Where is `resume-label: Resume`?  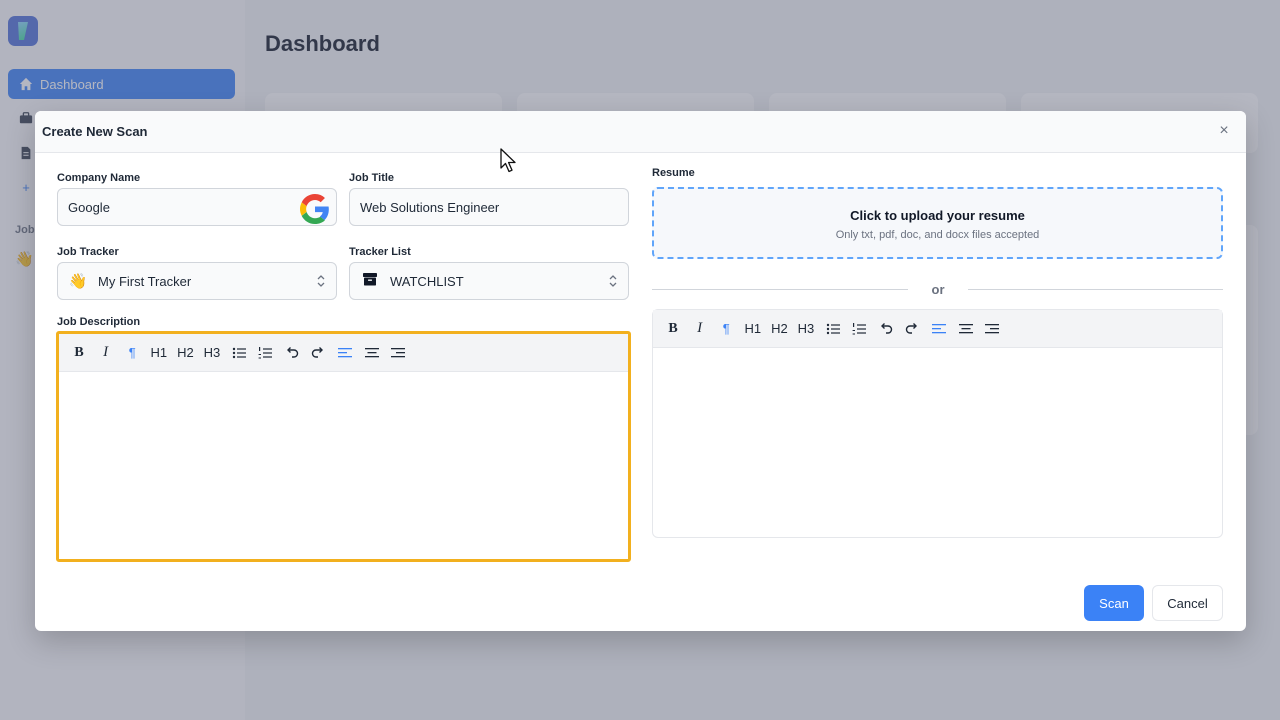
resume-label: Resume is located at coordinates (673, 173).